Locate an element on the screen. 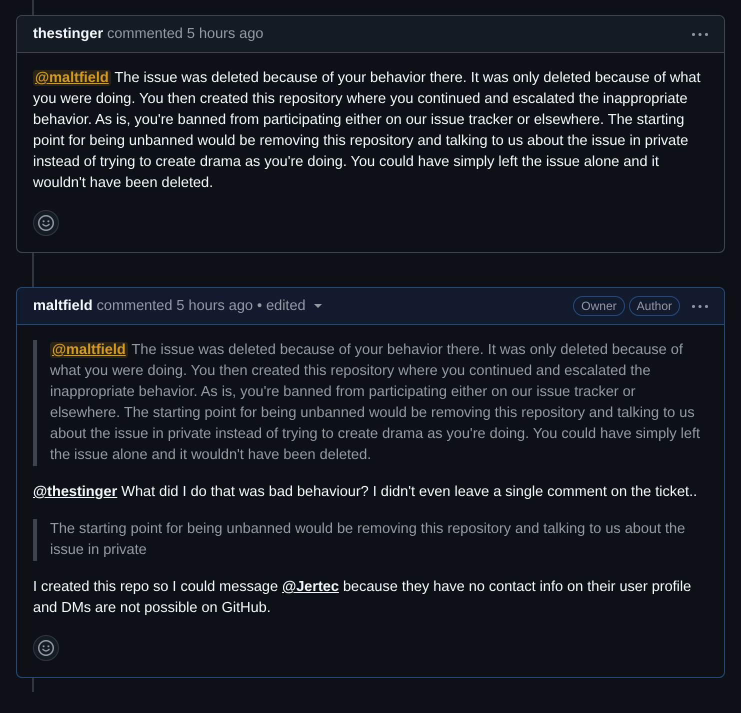  user-mention-link: @Jertec is located at coordinates (310, 587).